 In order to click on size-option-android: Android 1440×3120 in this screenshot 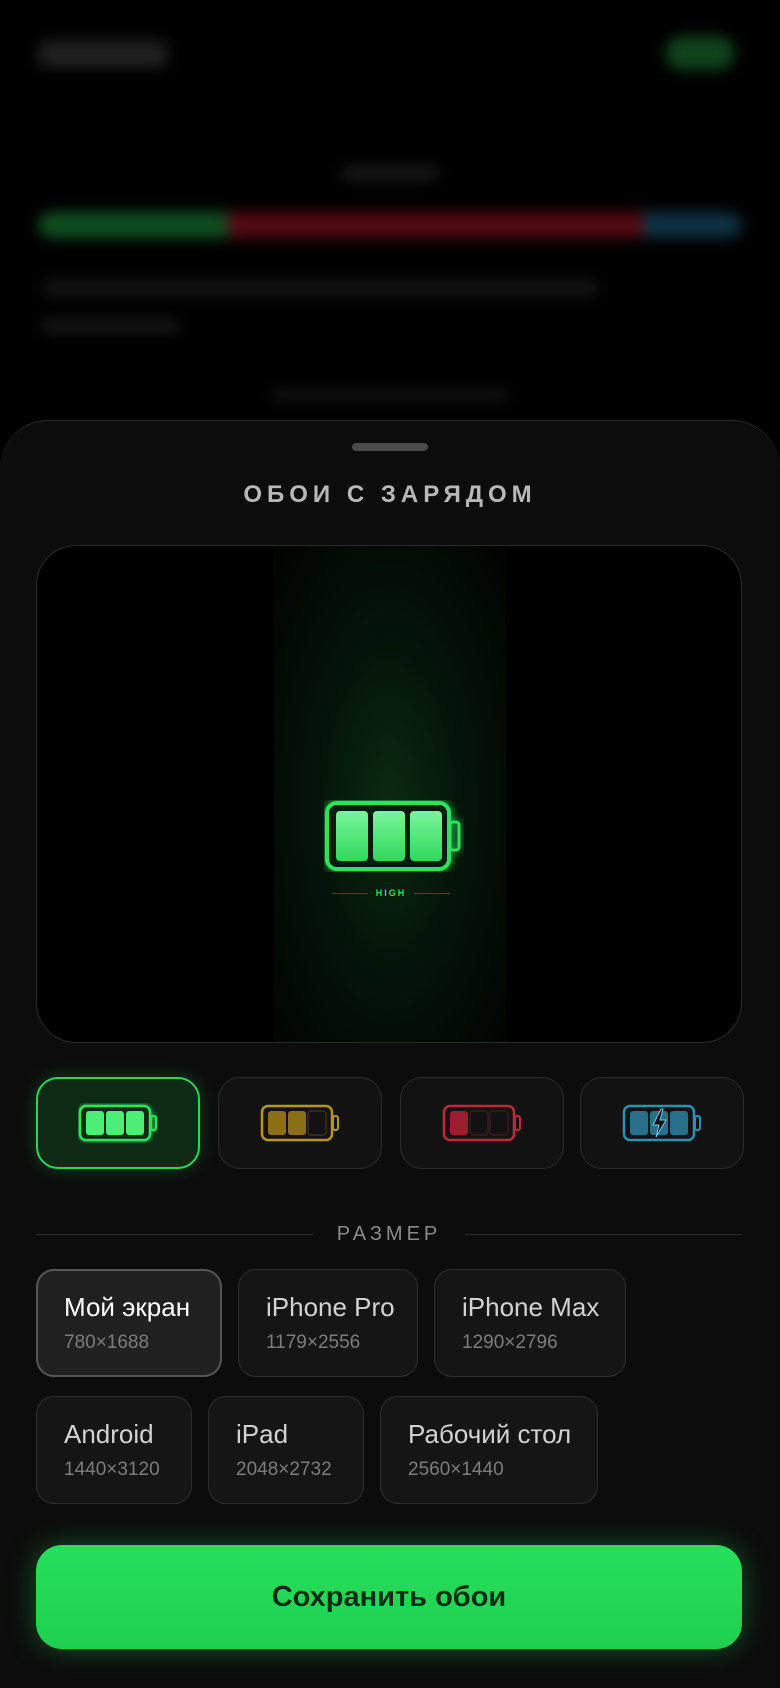, I will do `click(114, 1450)`.